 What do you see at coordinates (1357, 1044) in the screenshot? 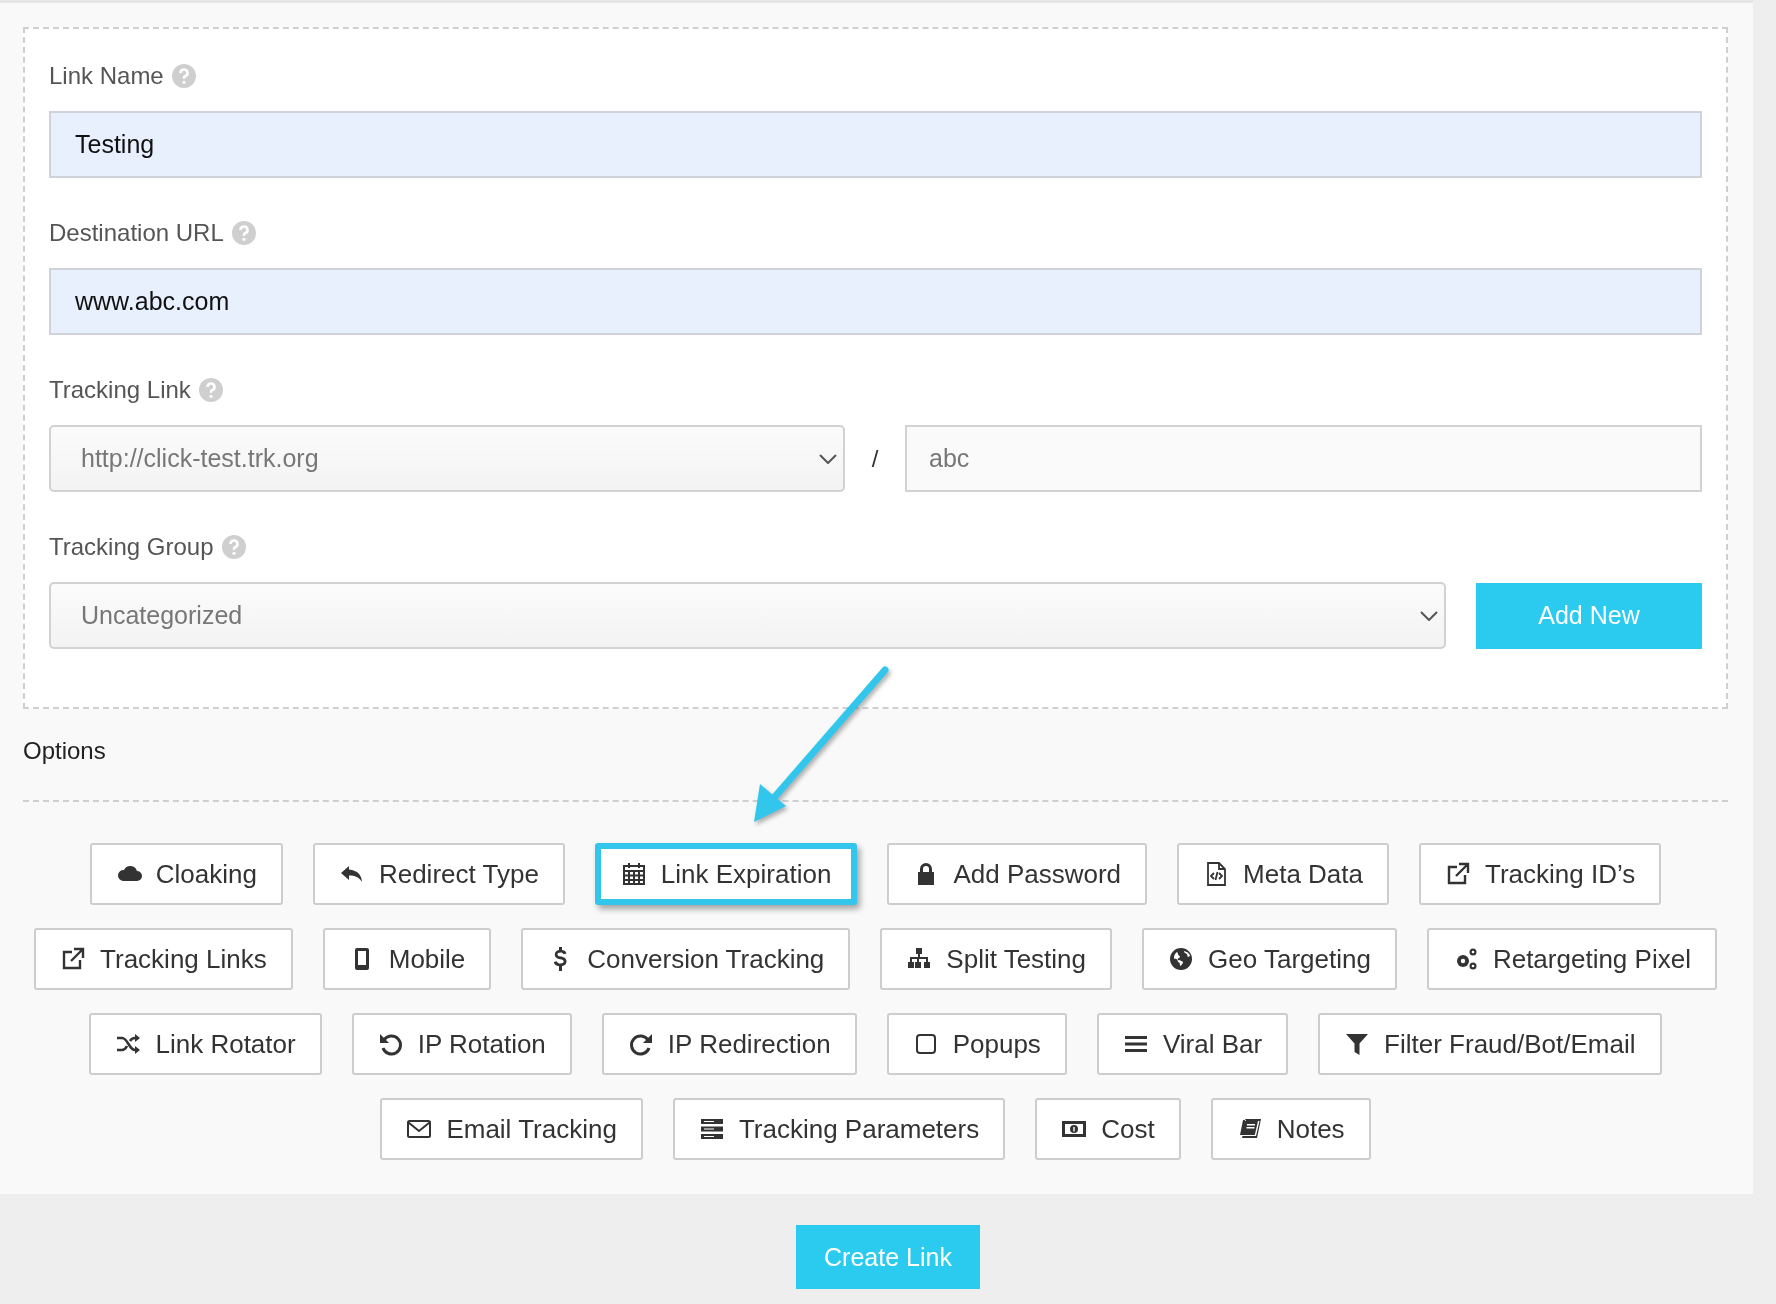
I see `filter-icon` at bounding box center [1357, 1044].